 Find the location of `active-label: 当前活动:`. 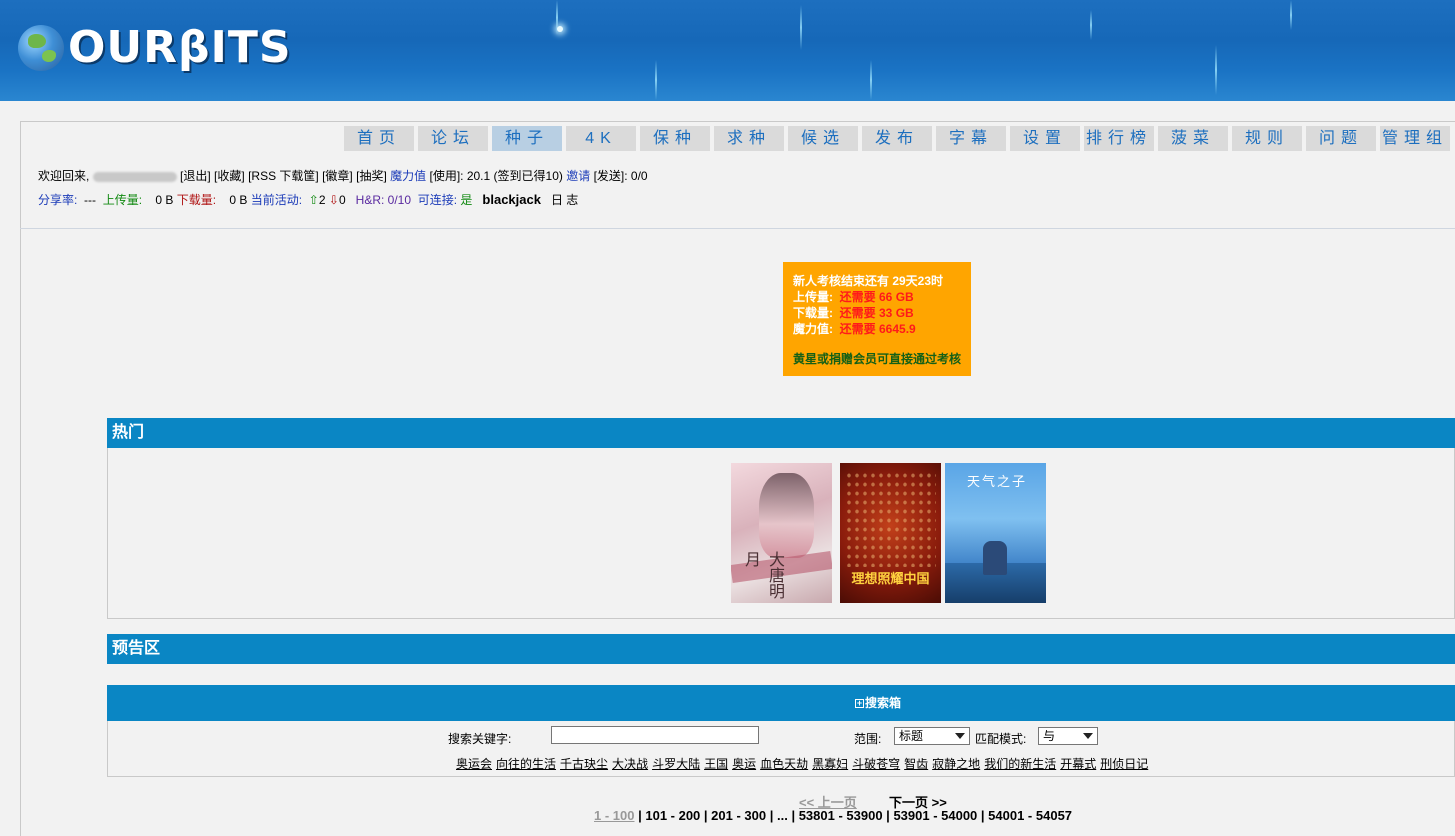

active-label: 当前活动: is located at coordinates (276, 200).